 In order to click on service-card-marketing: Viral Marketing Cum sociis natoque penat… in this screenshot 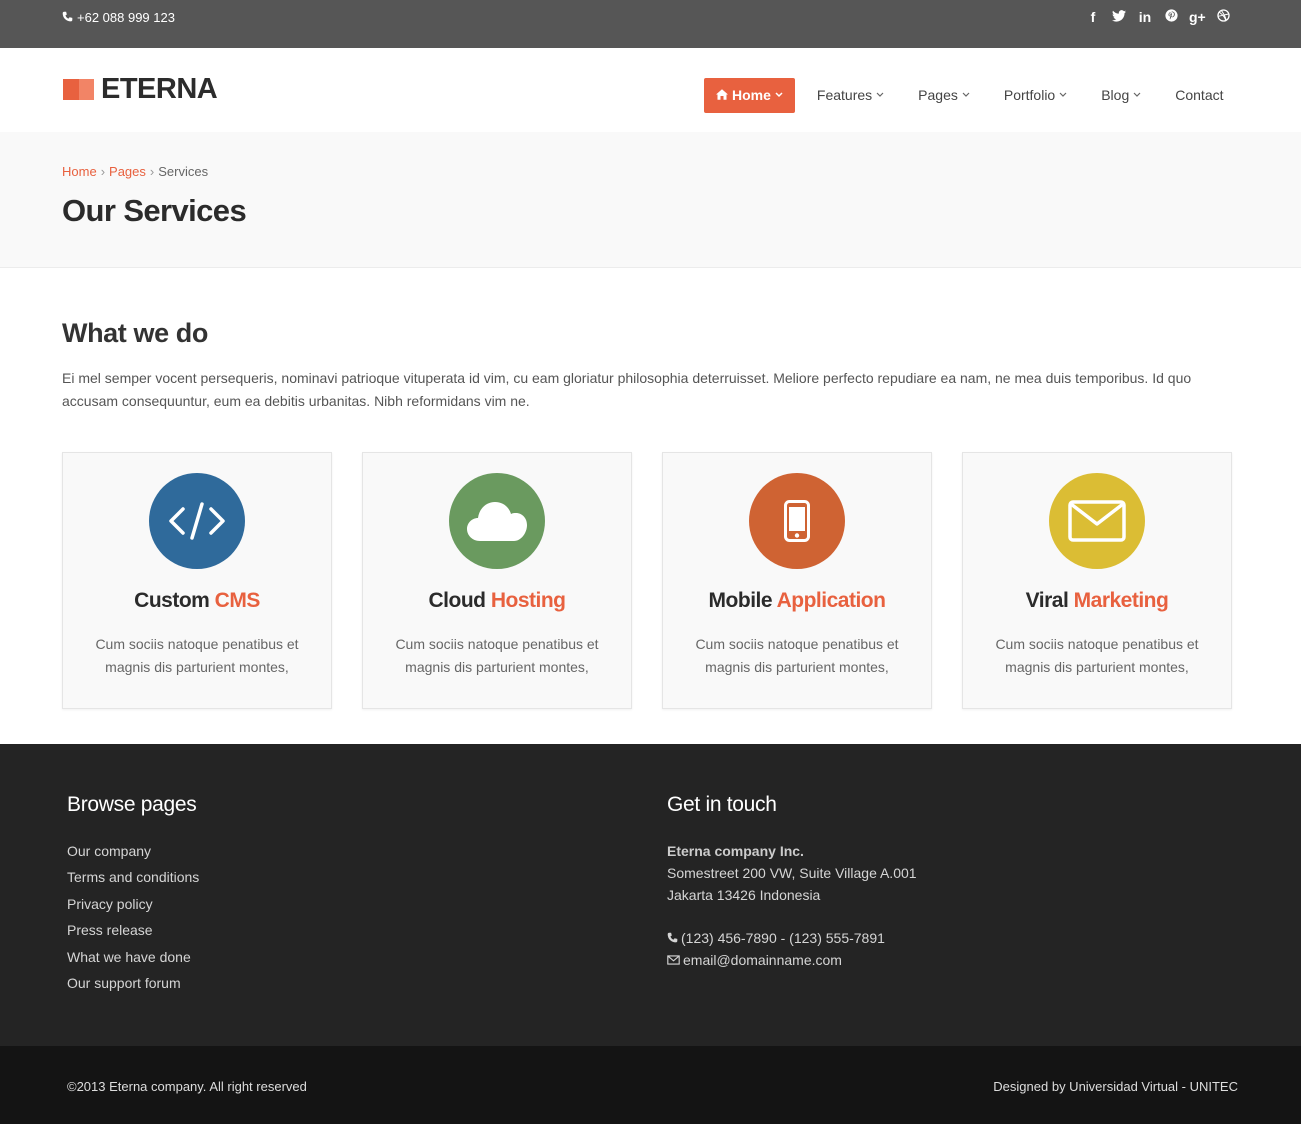, I will do `click(1097, 580)`.